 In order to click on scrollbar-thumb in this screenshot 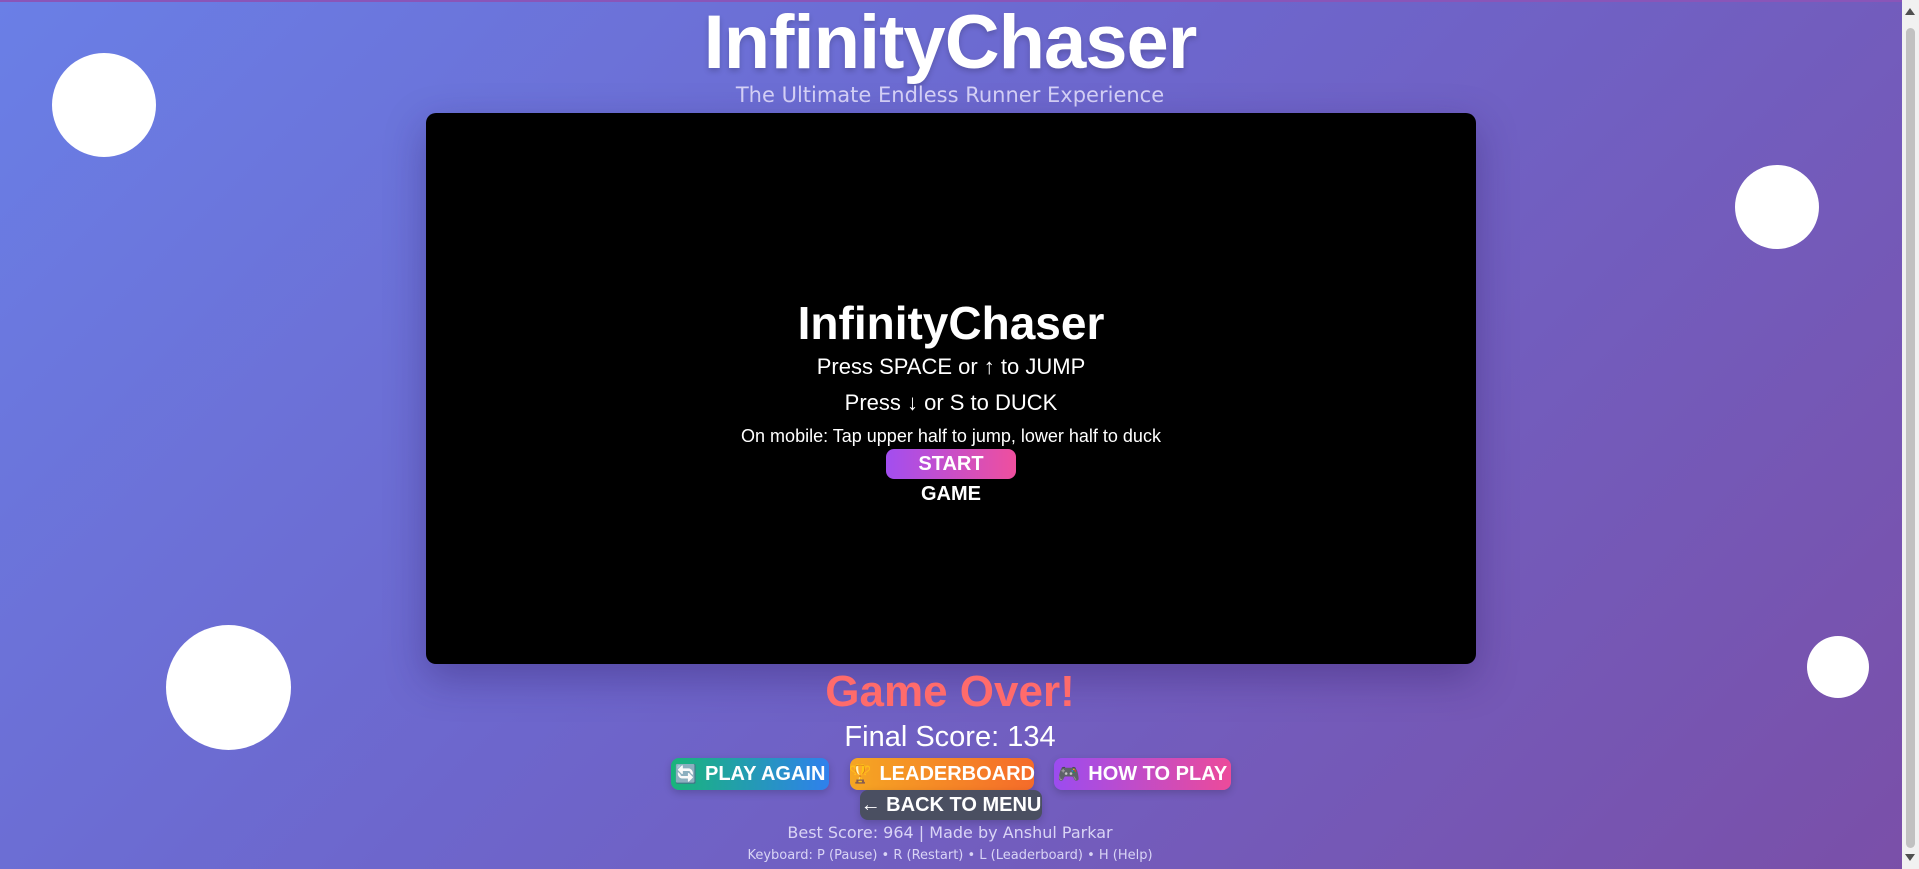, I will do `click(1910, 438)`.